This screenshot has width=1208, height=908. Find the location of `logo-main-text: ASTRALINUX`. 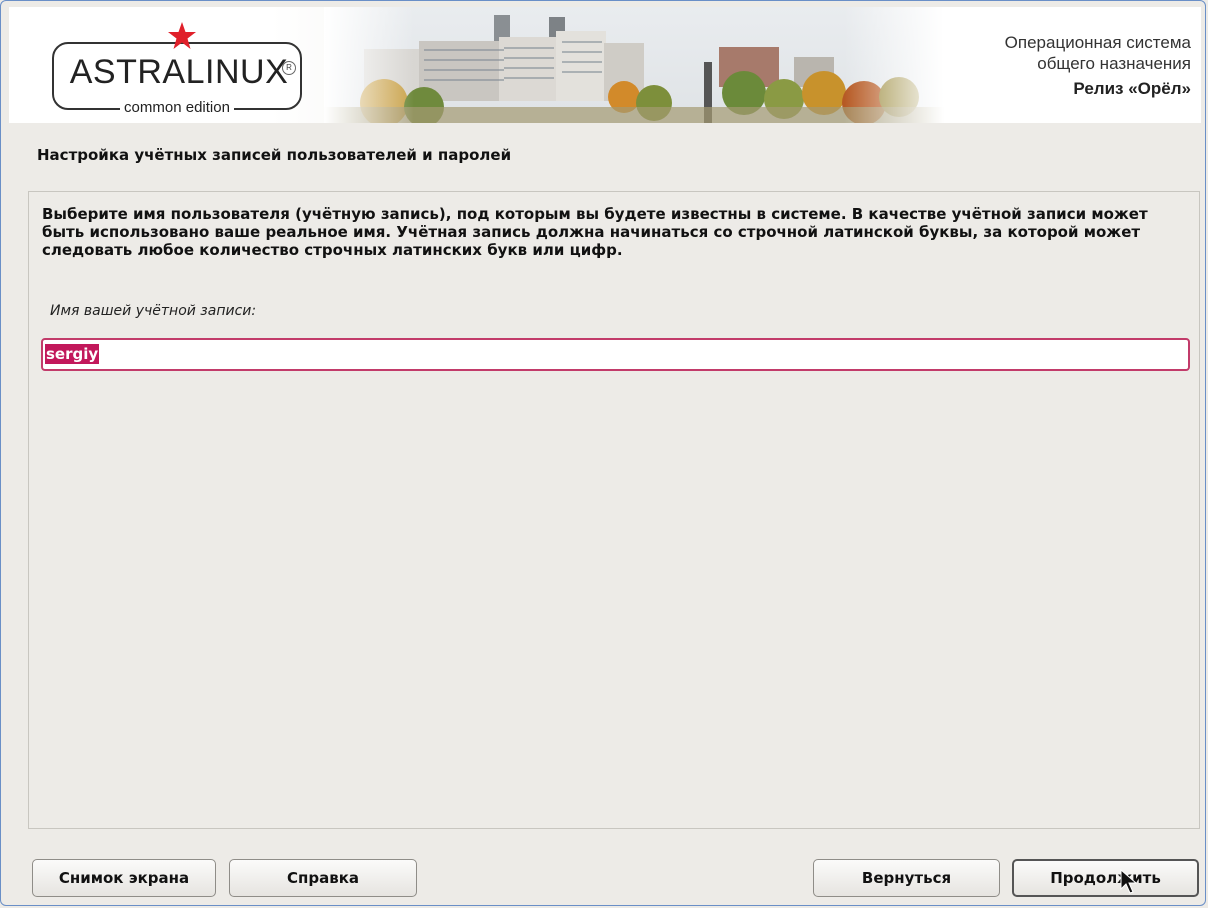

logo-main-text: ASTRALINUX is located at coordinates (179, 72).